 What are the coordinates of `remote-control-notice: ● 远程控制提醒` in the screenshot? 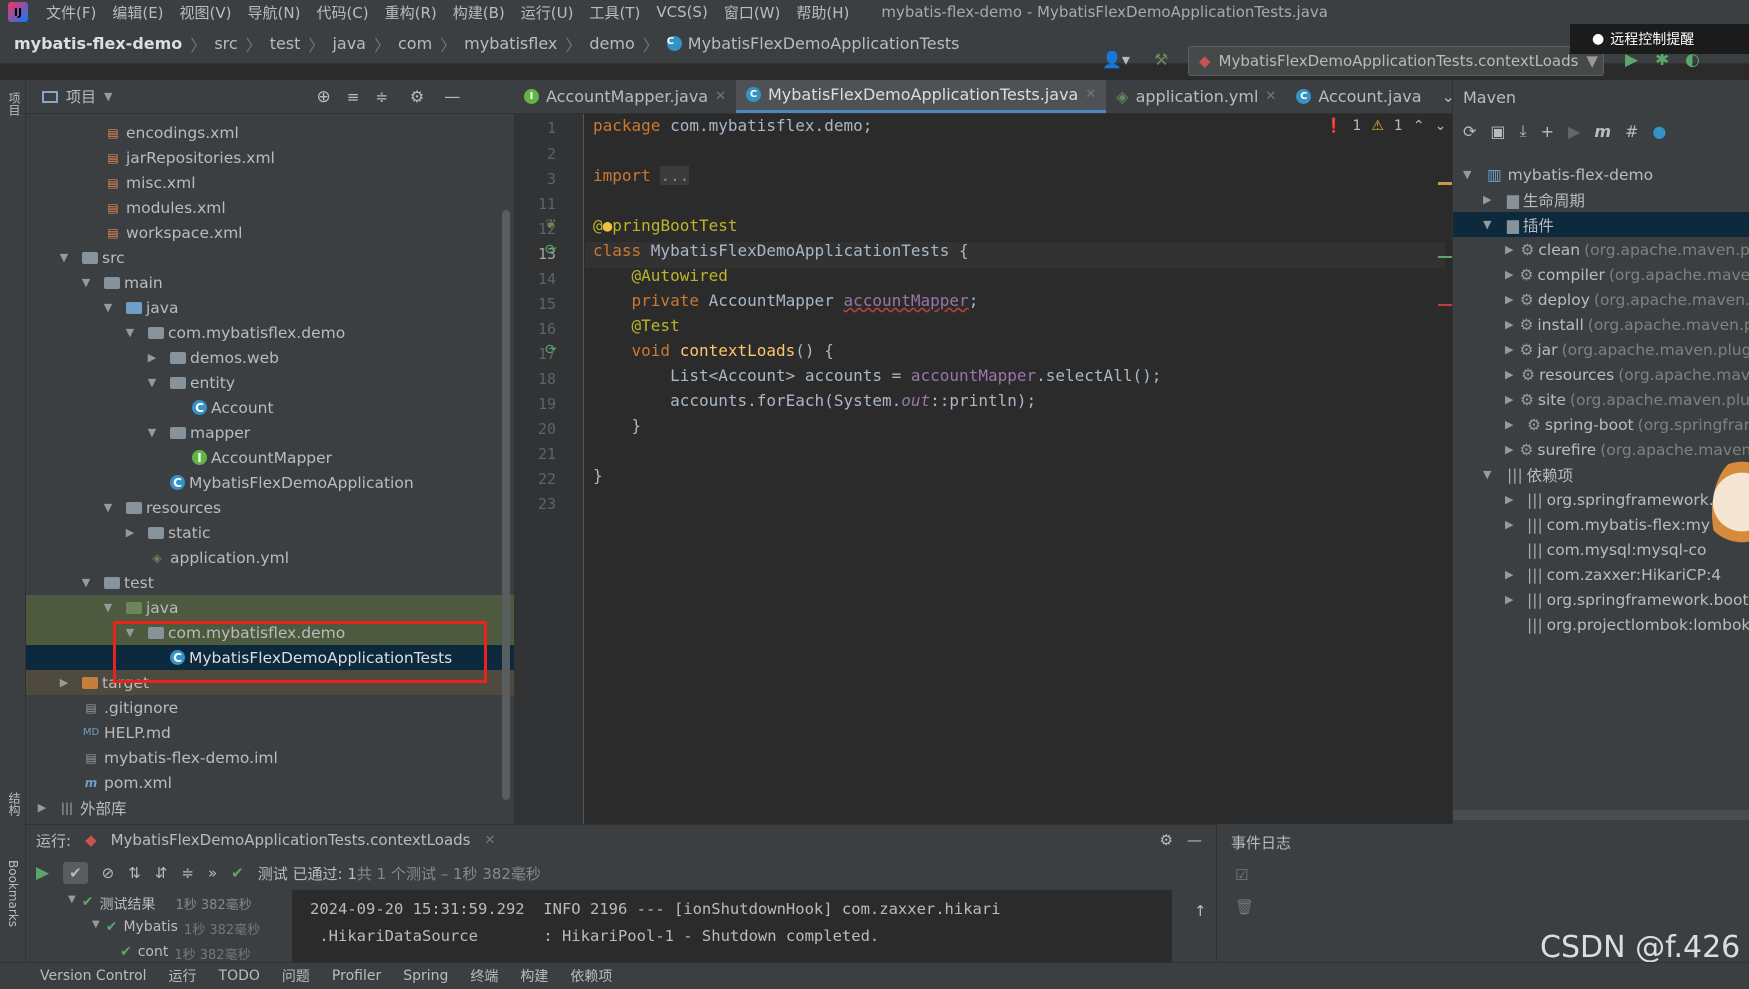 It's located at (1659, 39).